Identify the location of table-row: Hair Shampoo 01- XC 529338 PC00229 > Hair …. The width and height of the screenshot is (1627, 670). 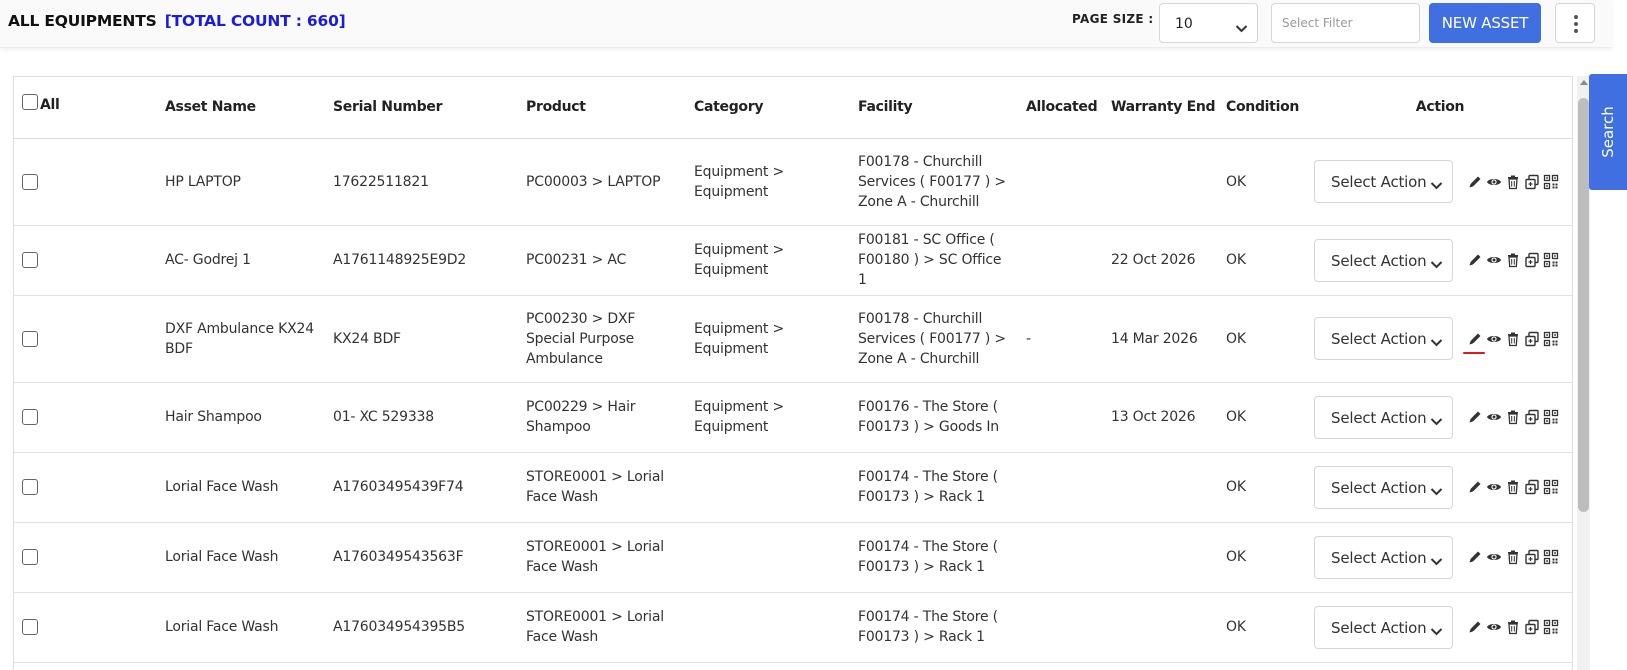
(793, 417).